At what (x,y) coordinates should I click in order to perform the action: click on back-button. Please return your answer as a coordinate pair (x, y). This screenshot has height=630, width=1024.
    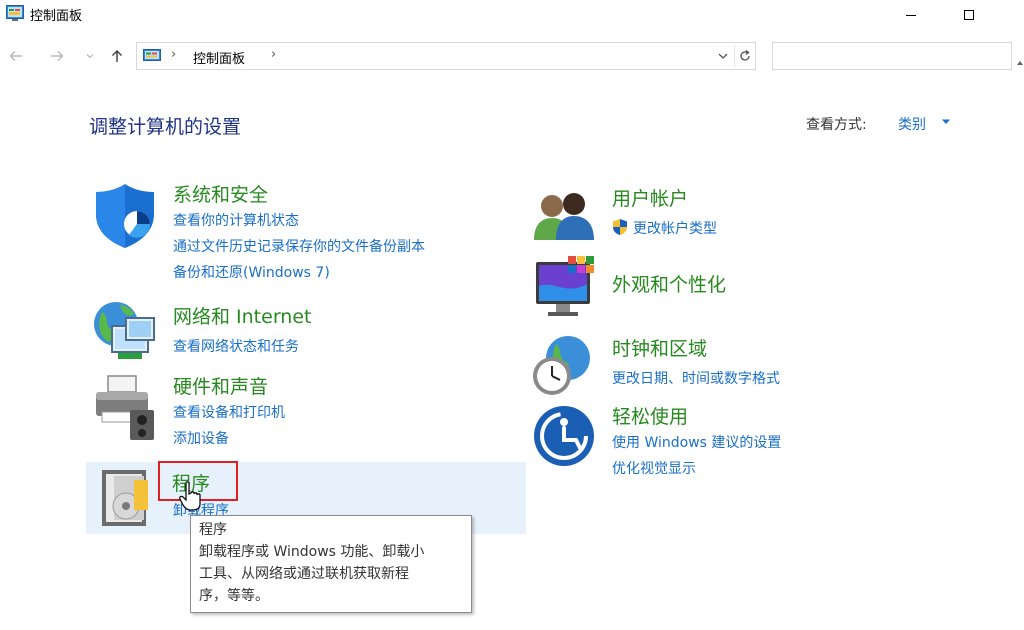
    Looking at the image, I should click on (16, 56).